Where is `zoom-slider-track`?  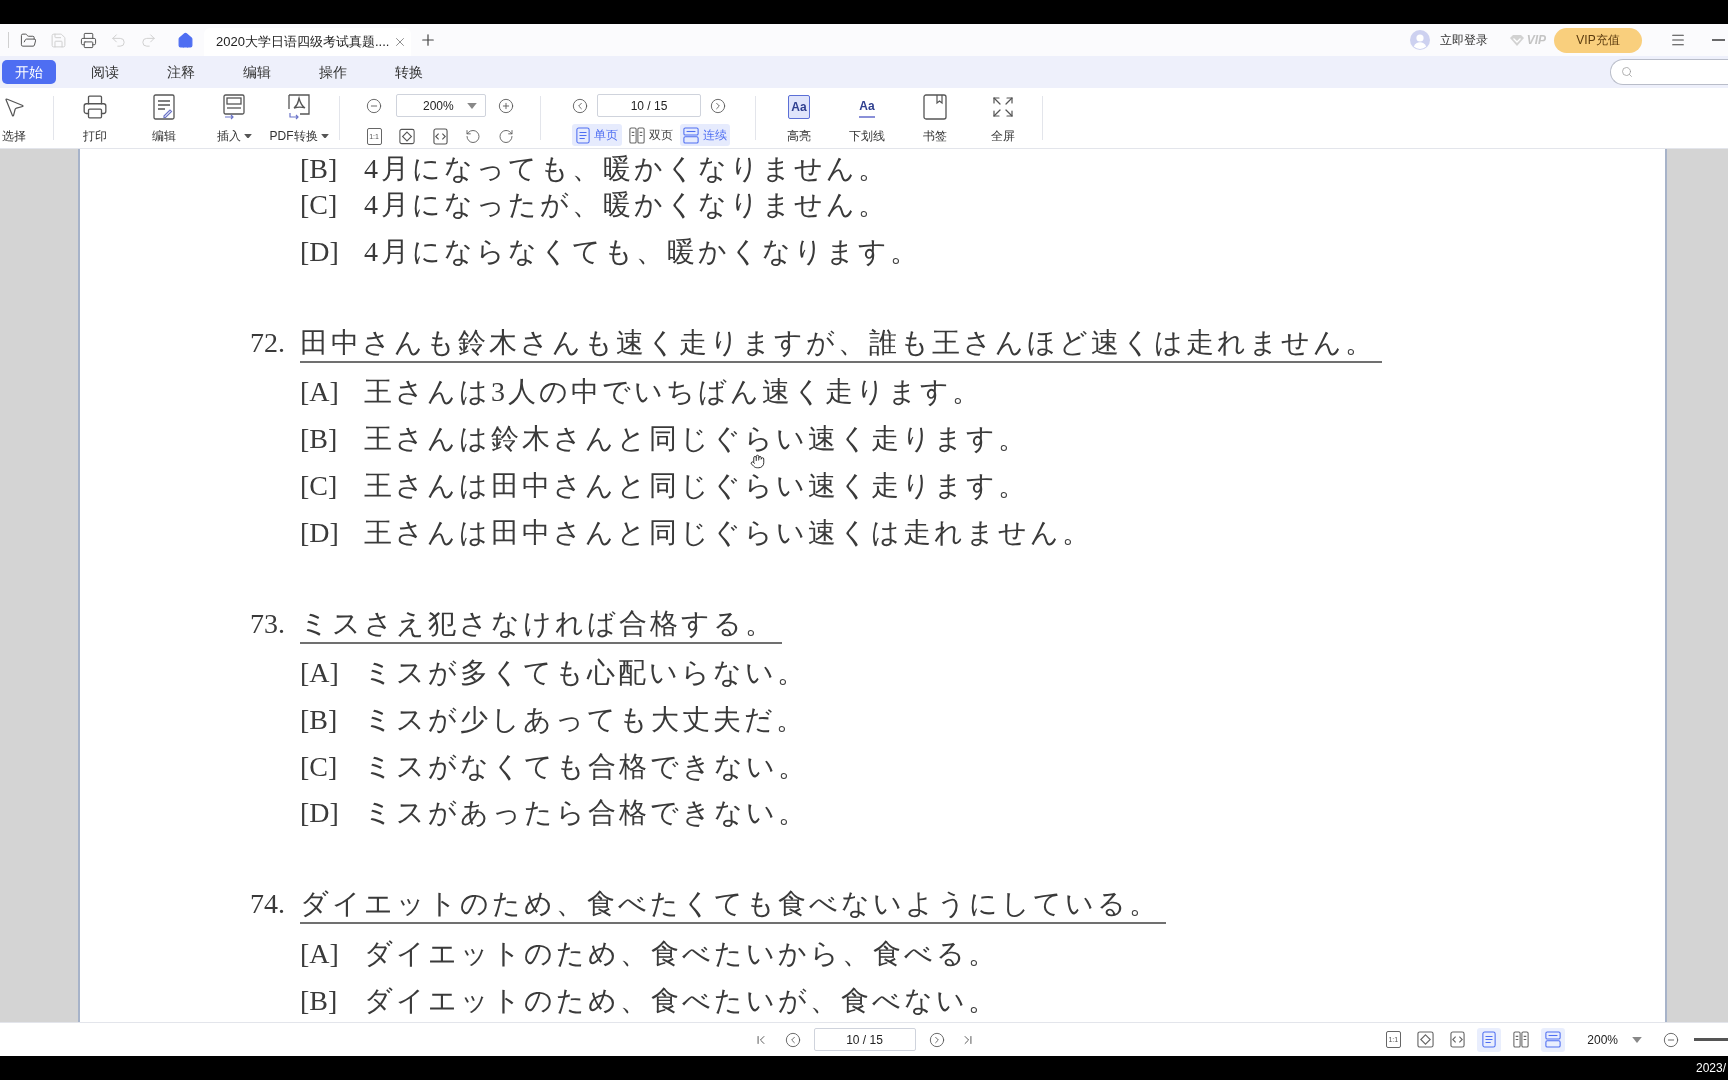
zoom-slider-track is located at coordinates (1711, 1039).